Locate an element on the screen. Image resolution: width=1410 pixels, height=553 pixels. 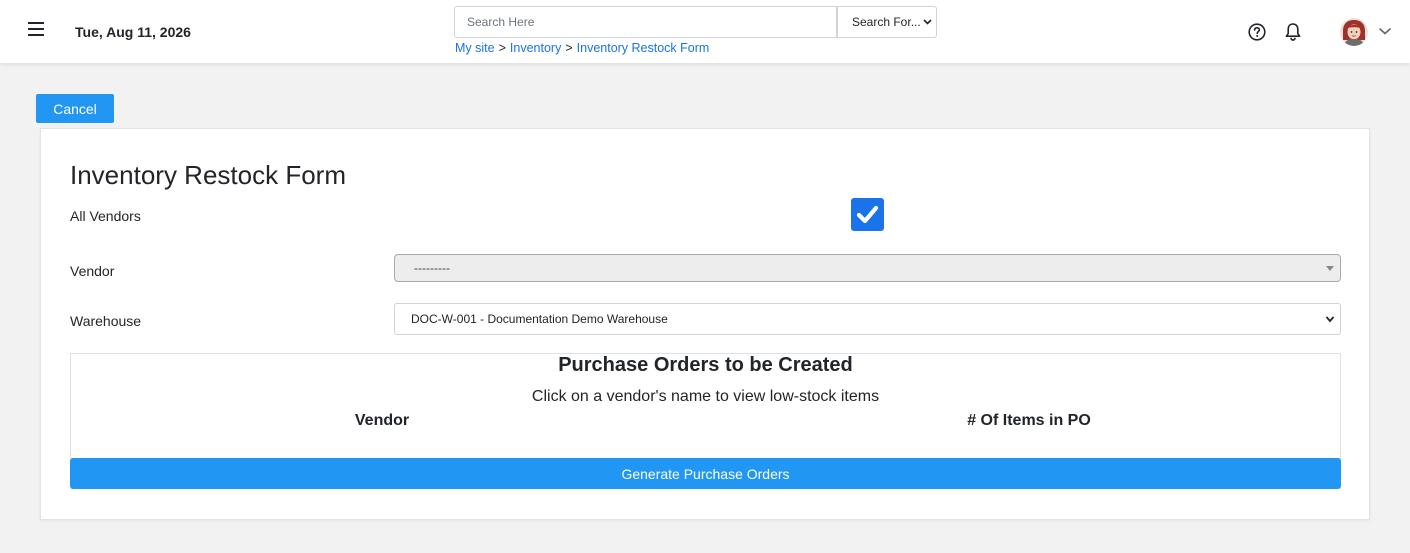
vendor-select: --------- is located at coordinates (867, 268).